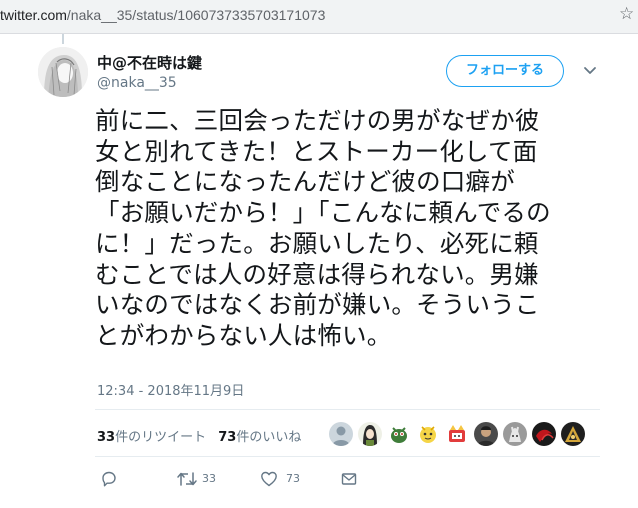 This screenshot has width=638, height=508. What do you see at coordinates (209, 478) in the screenshot?
I see `retweet-count: 33` at bounding box center [209, 478].